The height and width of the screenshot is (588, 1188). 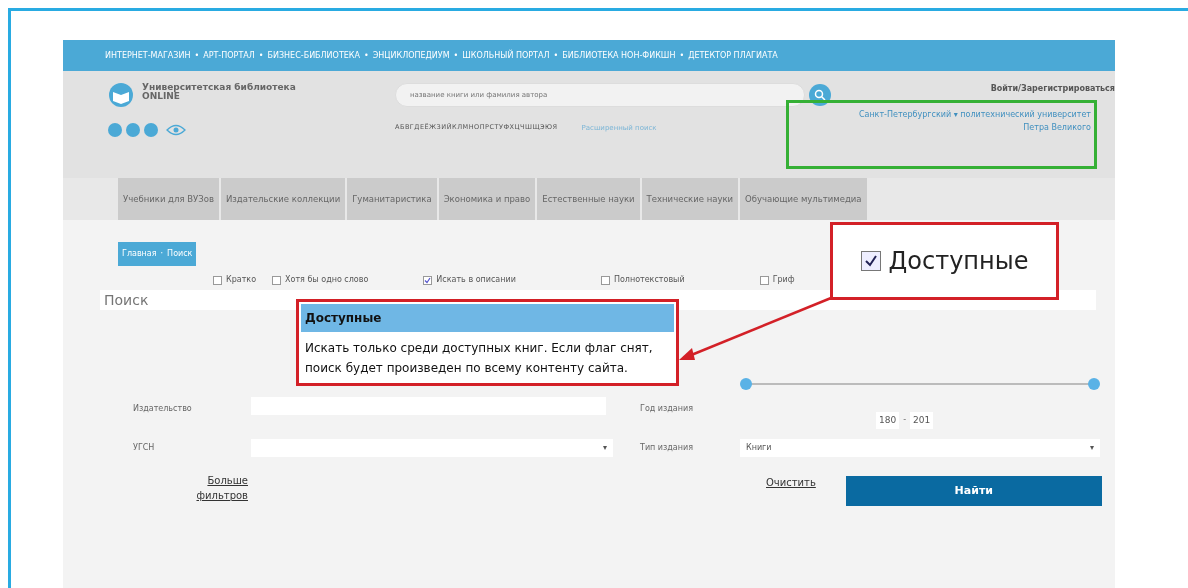 What do you see at coordinates (121, 95) in the screenshot?
I see `book-logo-icon` at bounding box center [121, 95].